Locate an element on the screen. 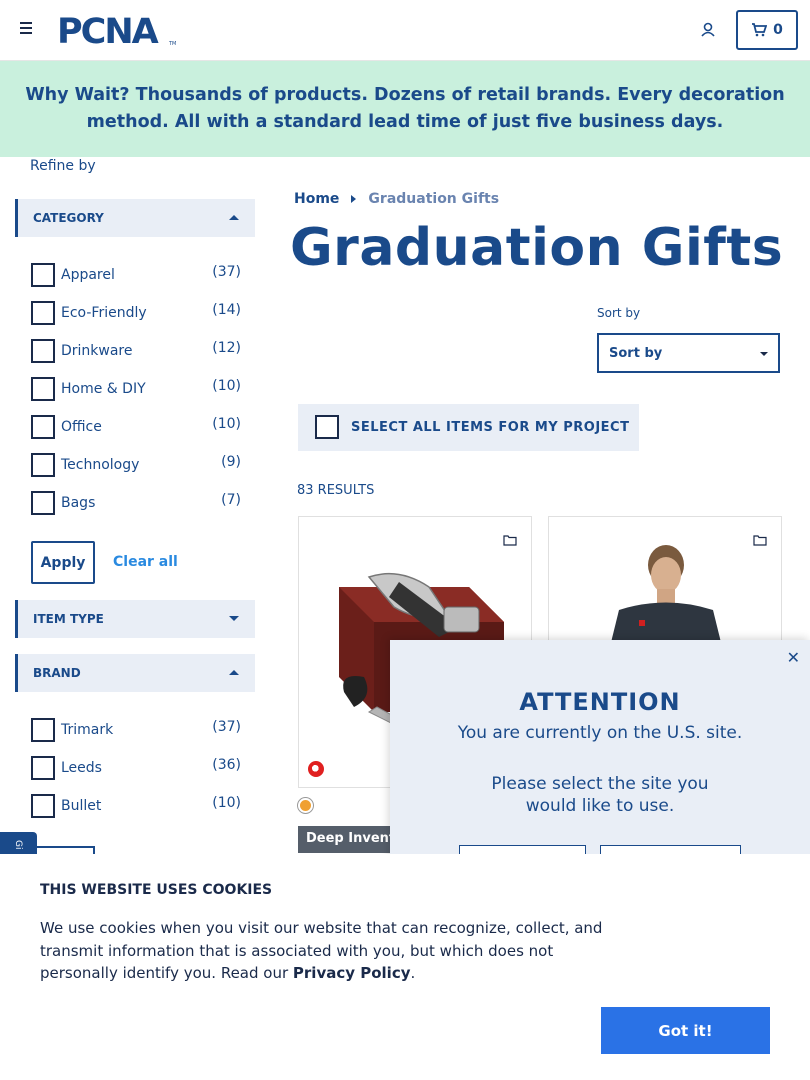  cart-icon is located at coordinates (760, 30).